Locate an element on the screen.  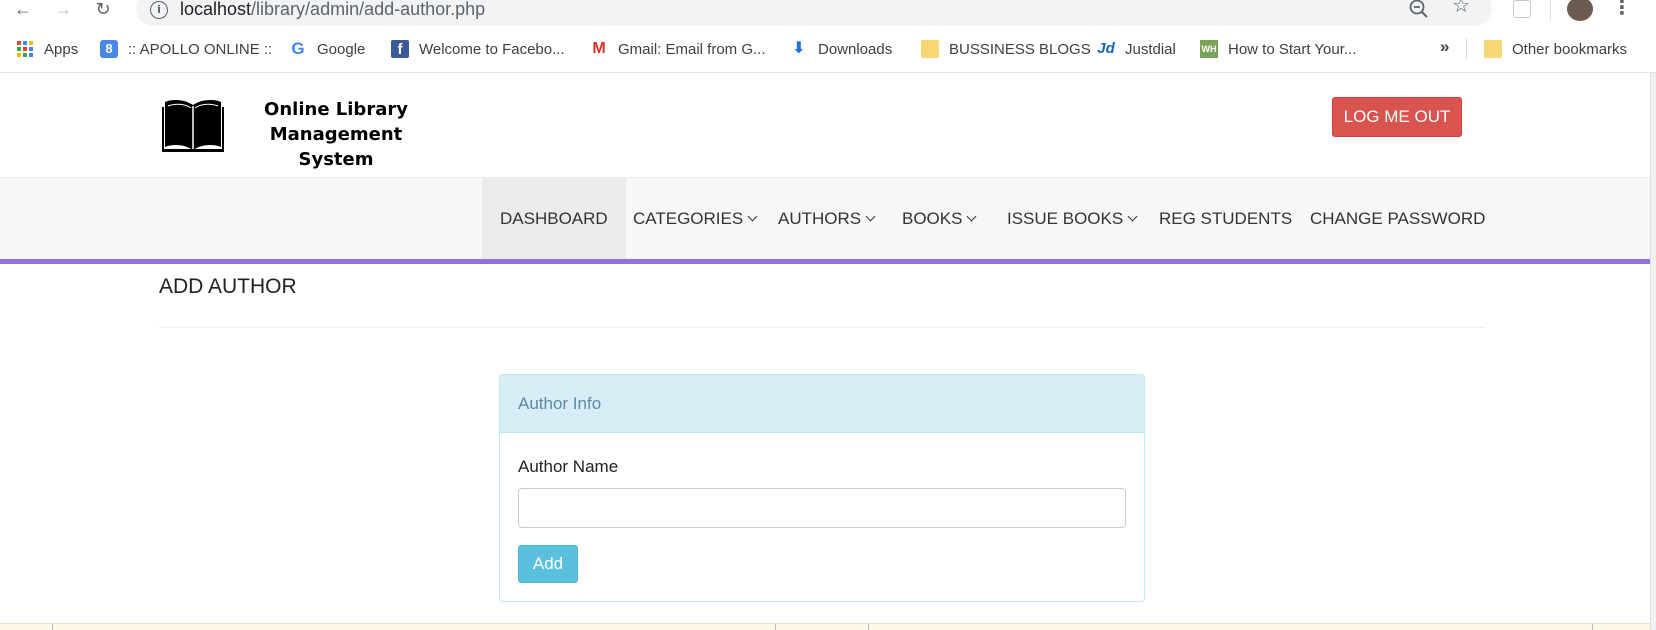
bookmark-apollo: 8 :: APOLLO ONLINE :: is located at coordinates (186, 49).